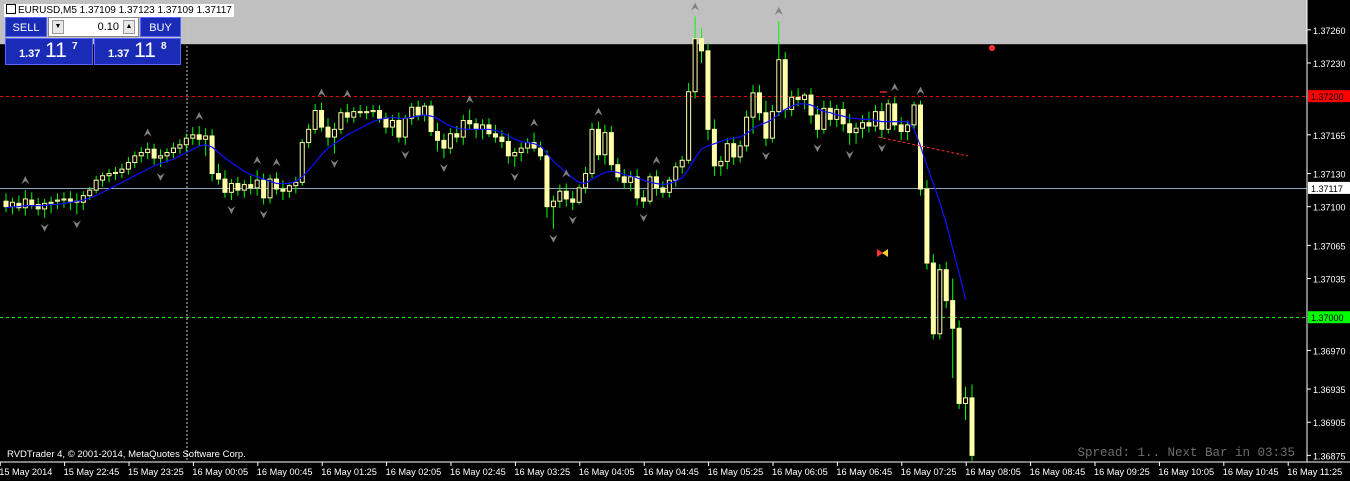 This screenshot has height=481, width=1350. Describe the element at coordinates (1329, 136) in the screenshot. I see `price-tick-label: 1.37165` at that location.